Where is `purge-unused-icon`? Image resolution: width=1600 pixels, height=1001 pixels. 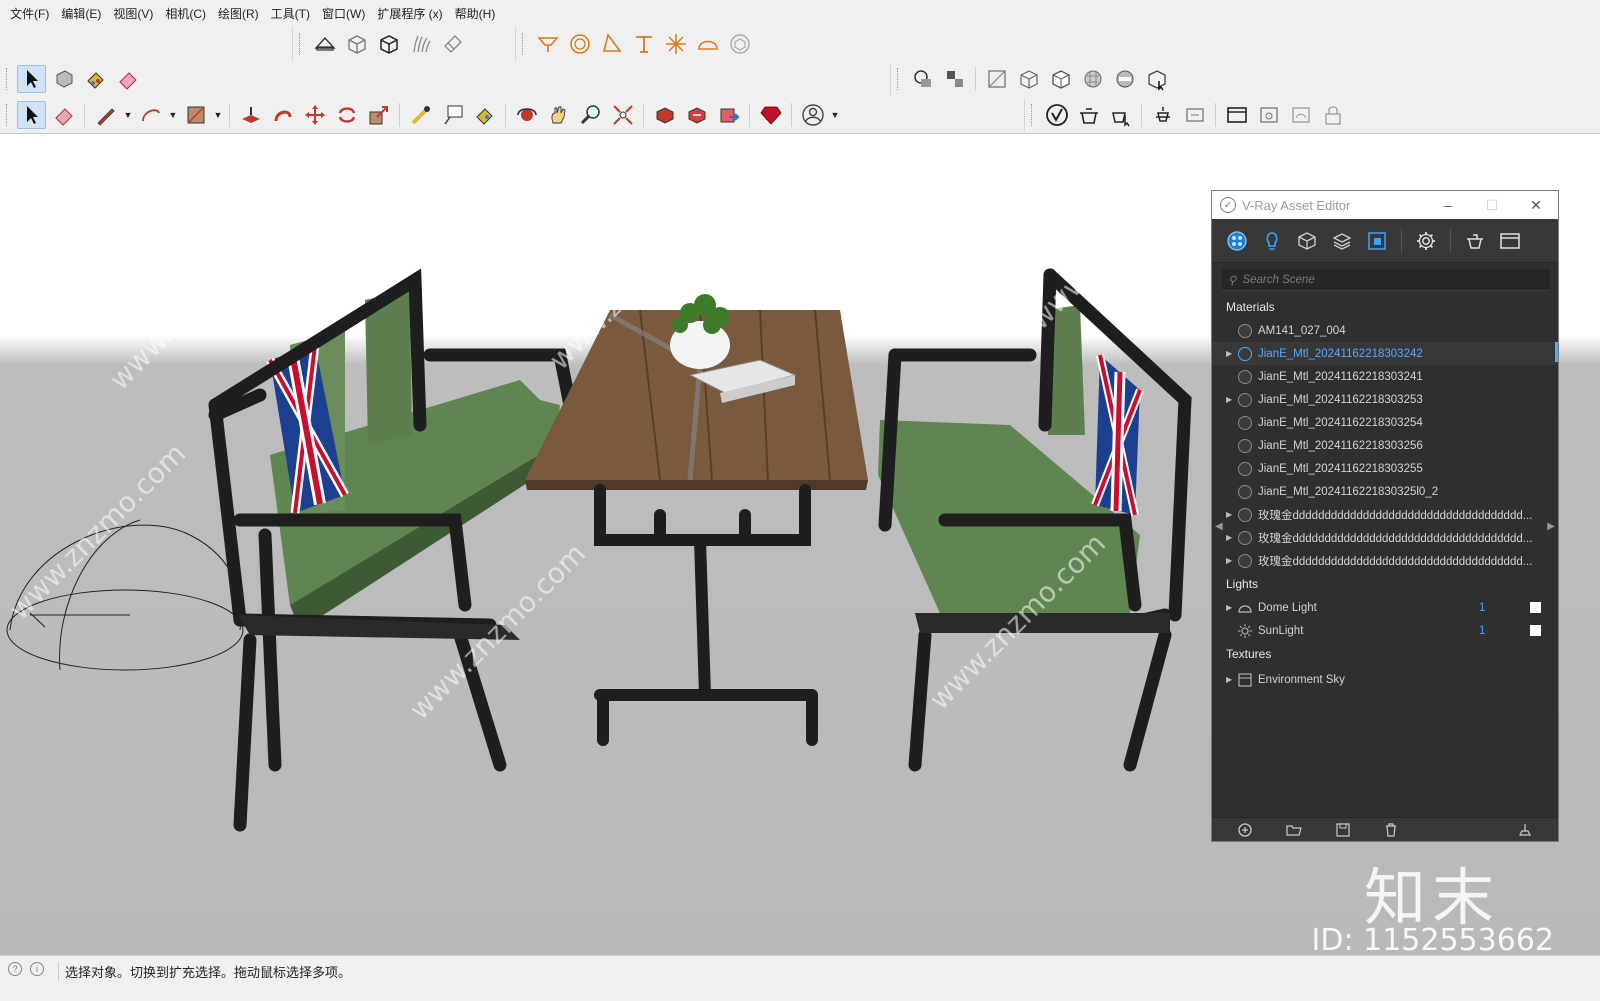
purge-unused-icon is located at coordinates (1525, 830).